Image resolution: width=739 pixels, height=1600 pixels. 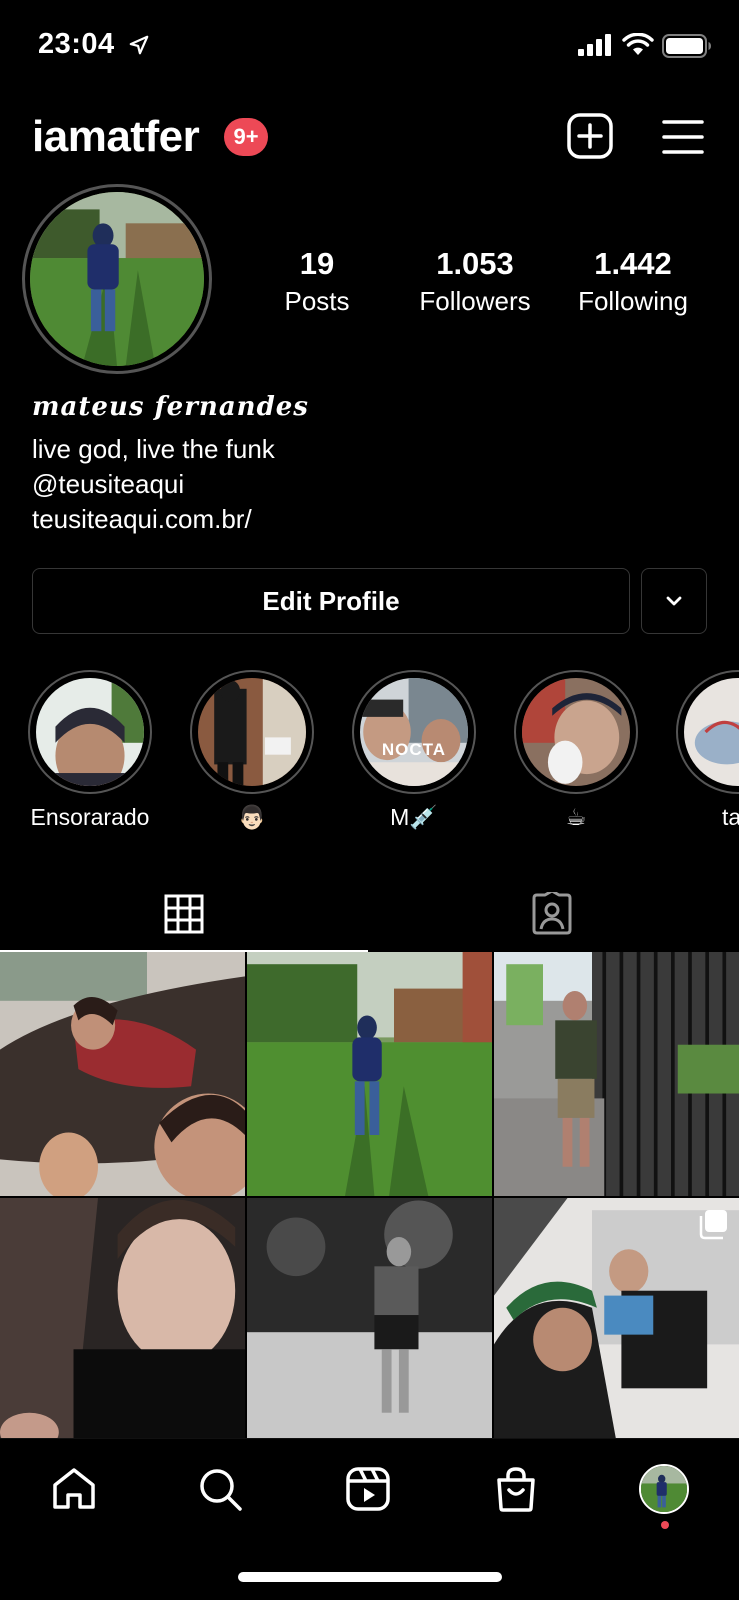 I want to click on profile-tabs, so click(x=369, y=914).